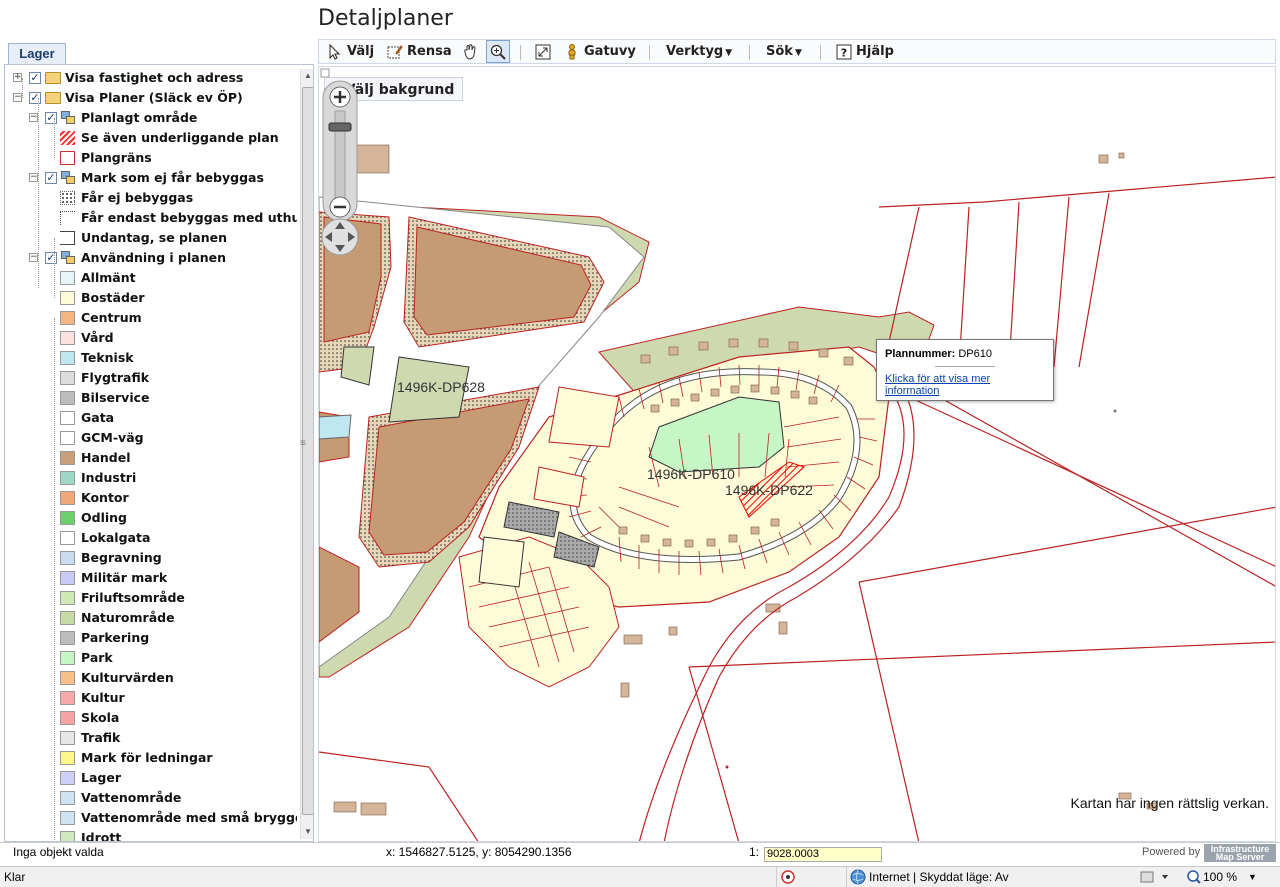 The height and width of the screenshot is (887, 1280). What do you see at coordinates (151, 518) in the screenshot?
I see `layer-item: Odling` at bounding box center [151, 518].